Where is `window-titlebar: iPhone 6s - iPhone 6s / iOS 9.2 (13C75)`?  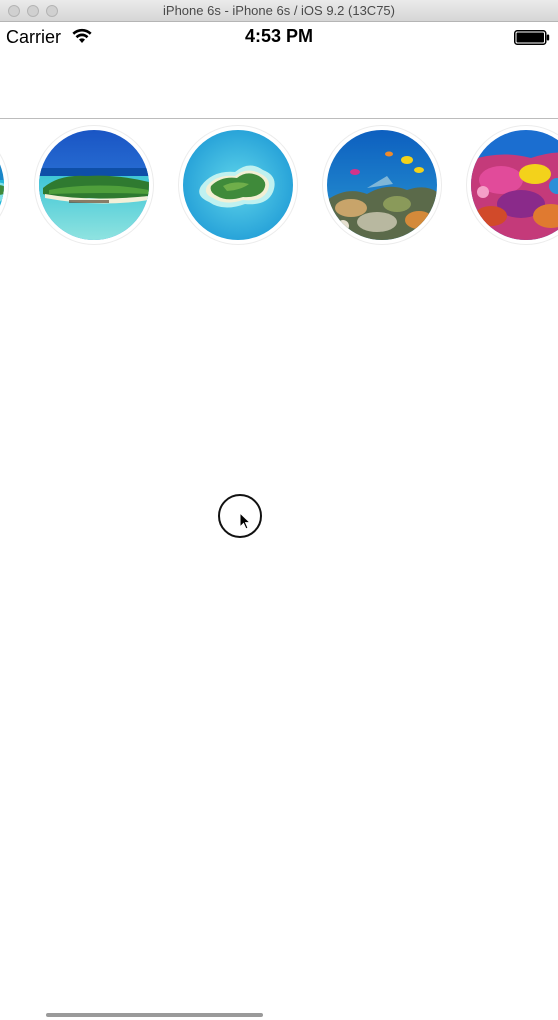
window-titlebar: iPhone 6s - iPhone 6s / iOS 9.2 (13C75) is located at coordinates (279, 11).